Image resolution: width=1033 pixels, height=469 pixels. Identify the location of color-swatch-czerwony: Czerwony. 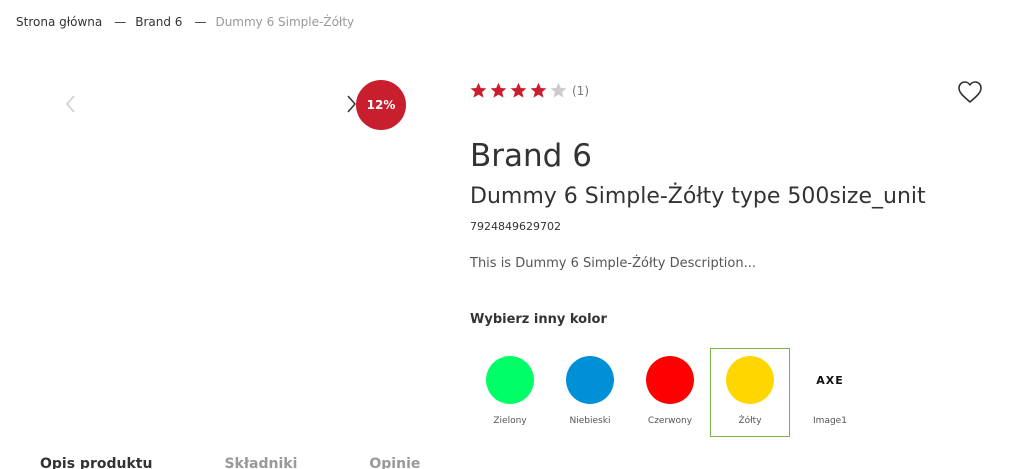
(670, 392).